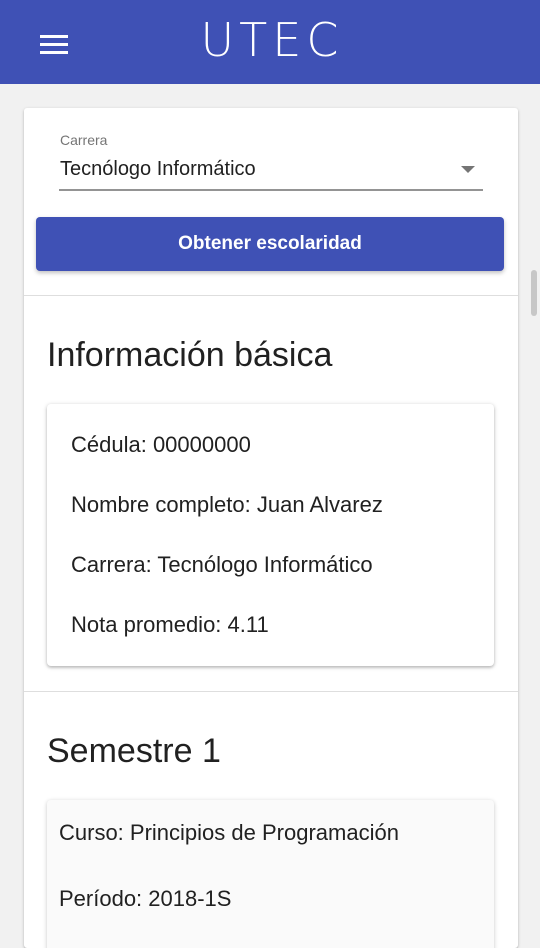 This screenshot has width=540, height=948. What do you see at coordinates (468, 169) in the screenshot?
I see `dropdown-arrow-icon` at bounding box center [468, 169].